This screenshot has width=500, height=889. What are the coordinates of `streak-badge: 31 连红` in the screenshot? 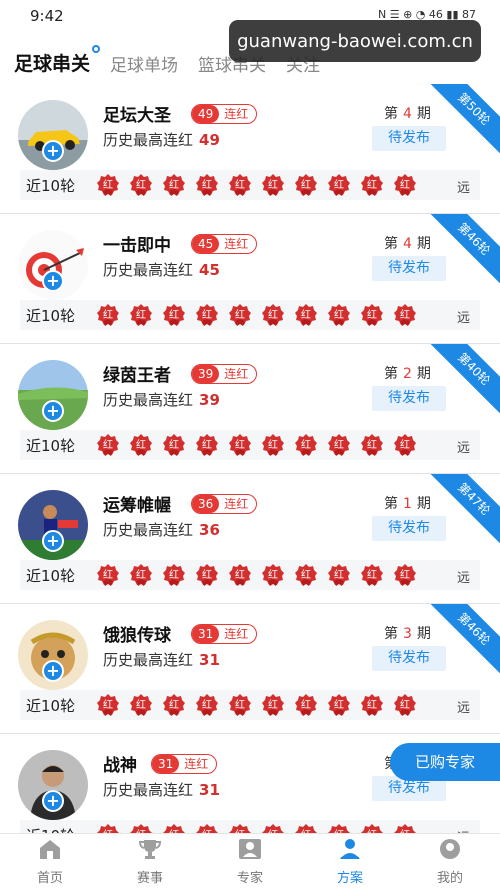 It's located at (184, 764).